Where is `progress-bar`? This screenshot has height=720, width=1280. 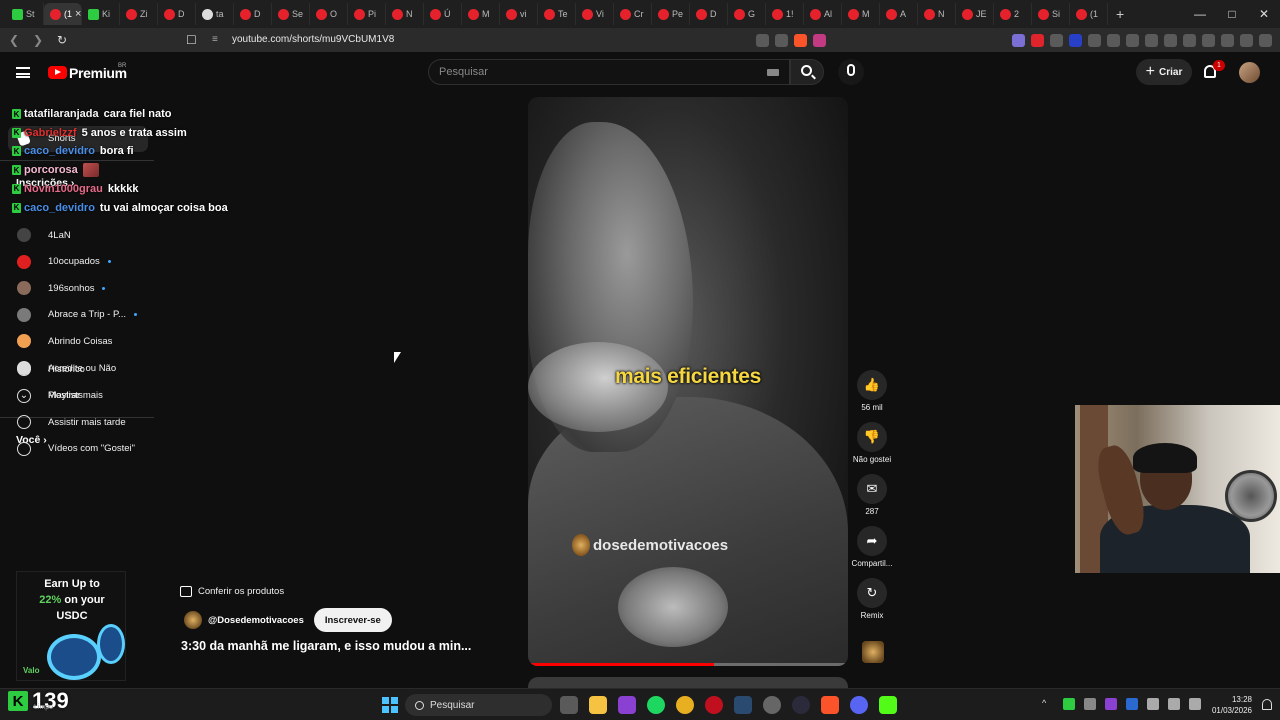 progress-bar is located at coordinates (688, 664).